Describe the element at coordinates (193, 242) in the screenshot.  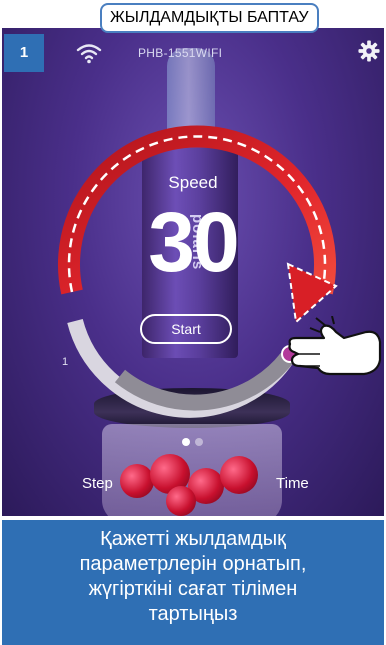
I see `speed-value: 30` at that location.